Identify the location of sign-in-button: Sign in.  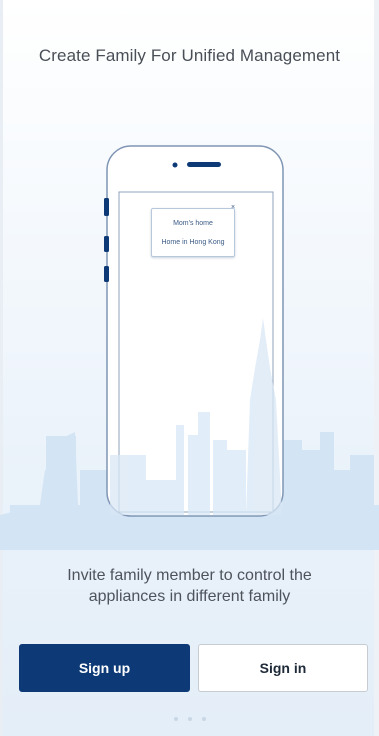
(283, 668).